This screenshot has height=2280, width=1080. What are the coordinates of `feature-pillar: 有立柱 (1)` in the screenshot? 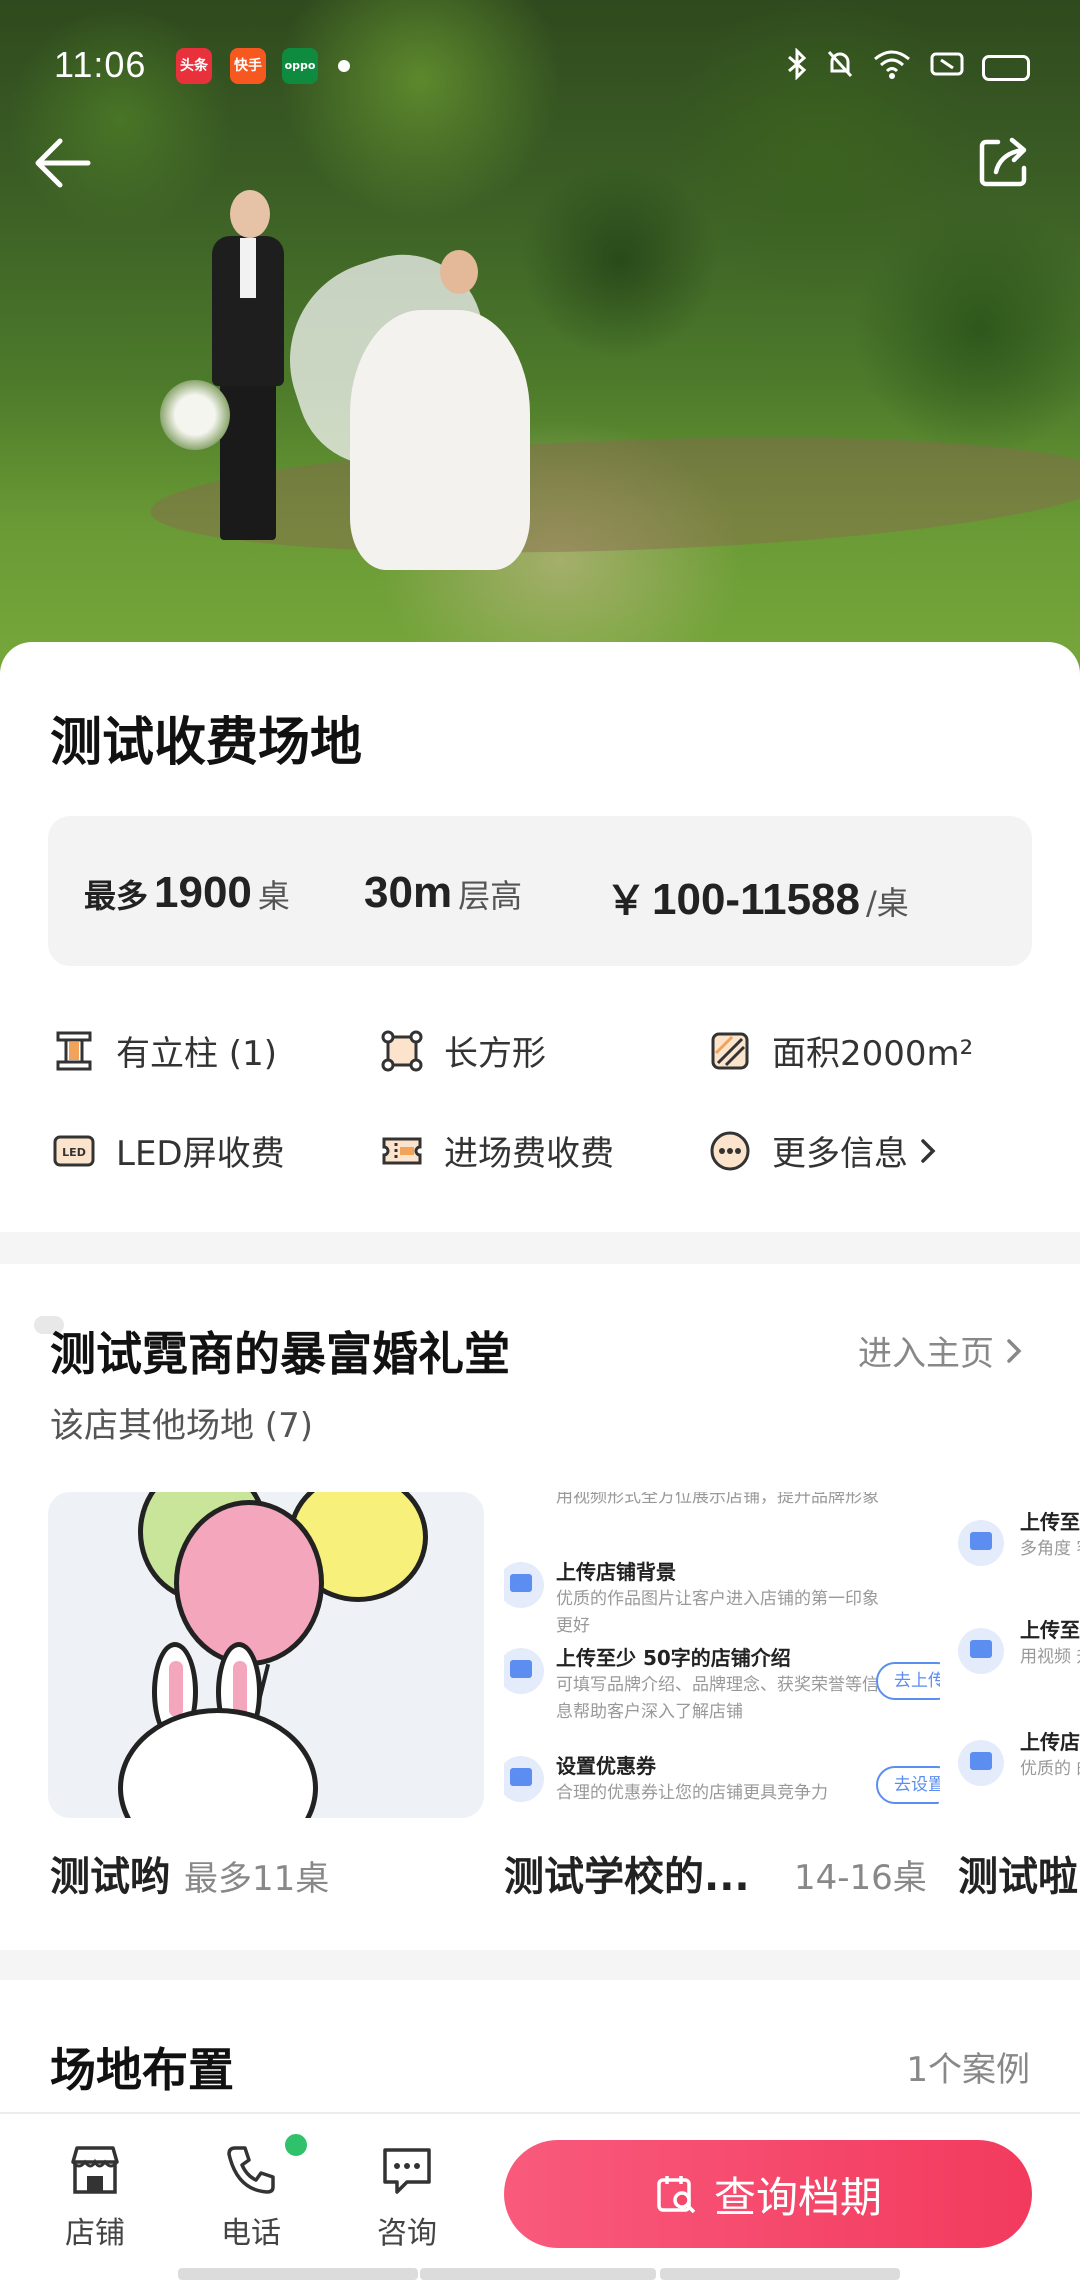 It's located at (164, 1050).